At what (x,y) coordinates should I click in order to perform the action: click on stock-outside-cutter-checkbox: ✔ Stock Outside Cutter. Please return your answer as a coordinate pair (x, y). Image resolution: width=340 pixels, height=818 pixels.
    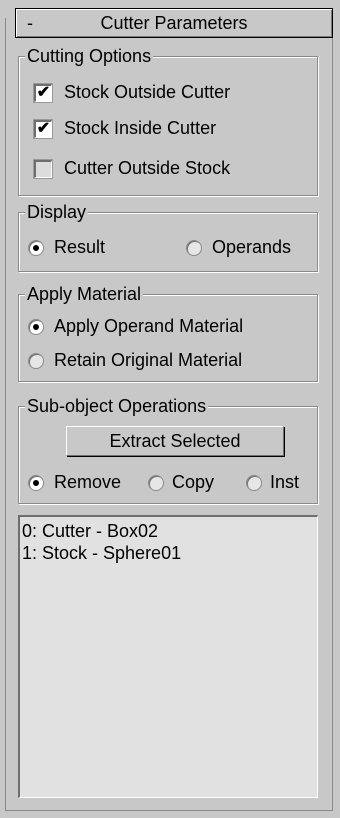
    Looking at the image, I should click on (132, 92).